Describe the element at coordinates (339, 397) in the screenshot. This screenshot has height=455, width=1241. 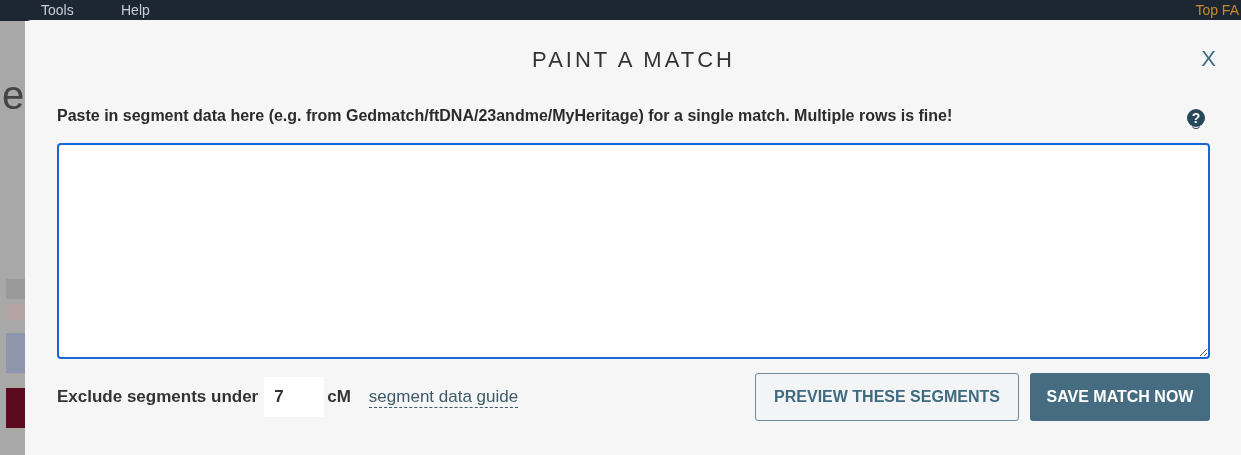
I see `unit-label: cM` at that location.